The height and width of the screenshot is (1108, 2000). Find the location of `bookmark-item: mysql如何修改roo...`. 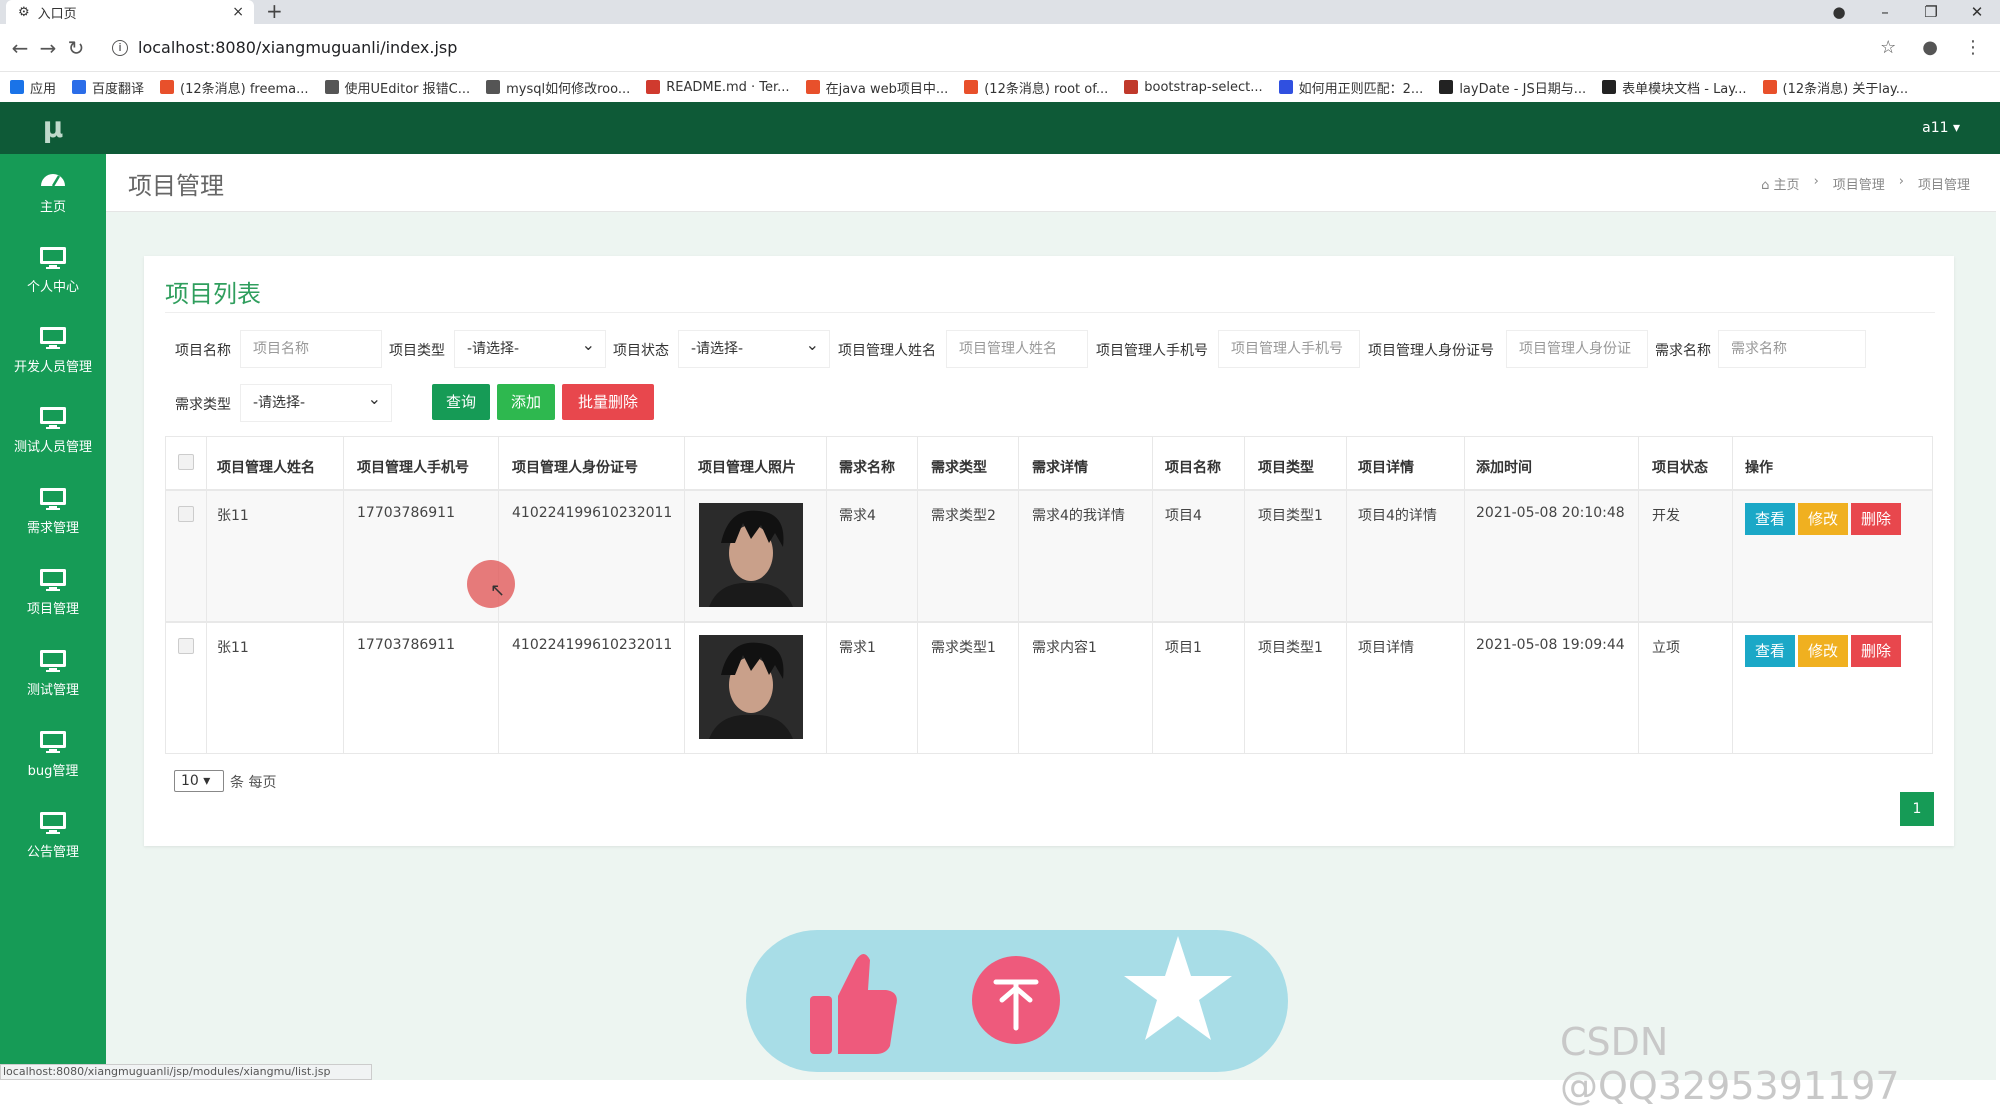

bookmark-item: mysql如何修改roo... is located at coordinates (558, 87).